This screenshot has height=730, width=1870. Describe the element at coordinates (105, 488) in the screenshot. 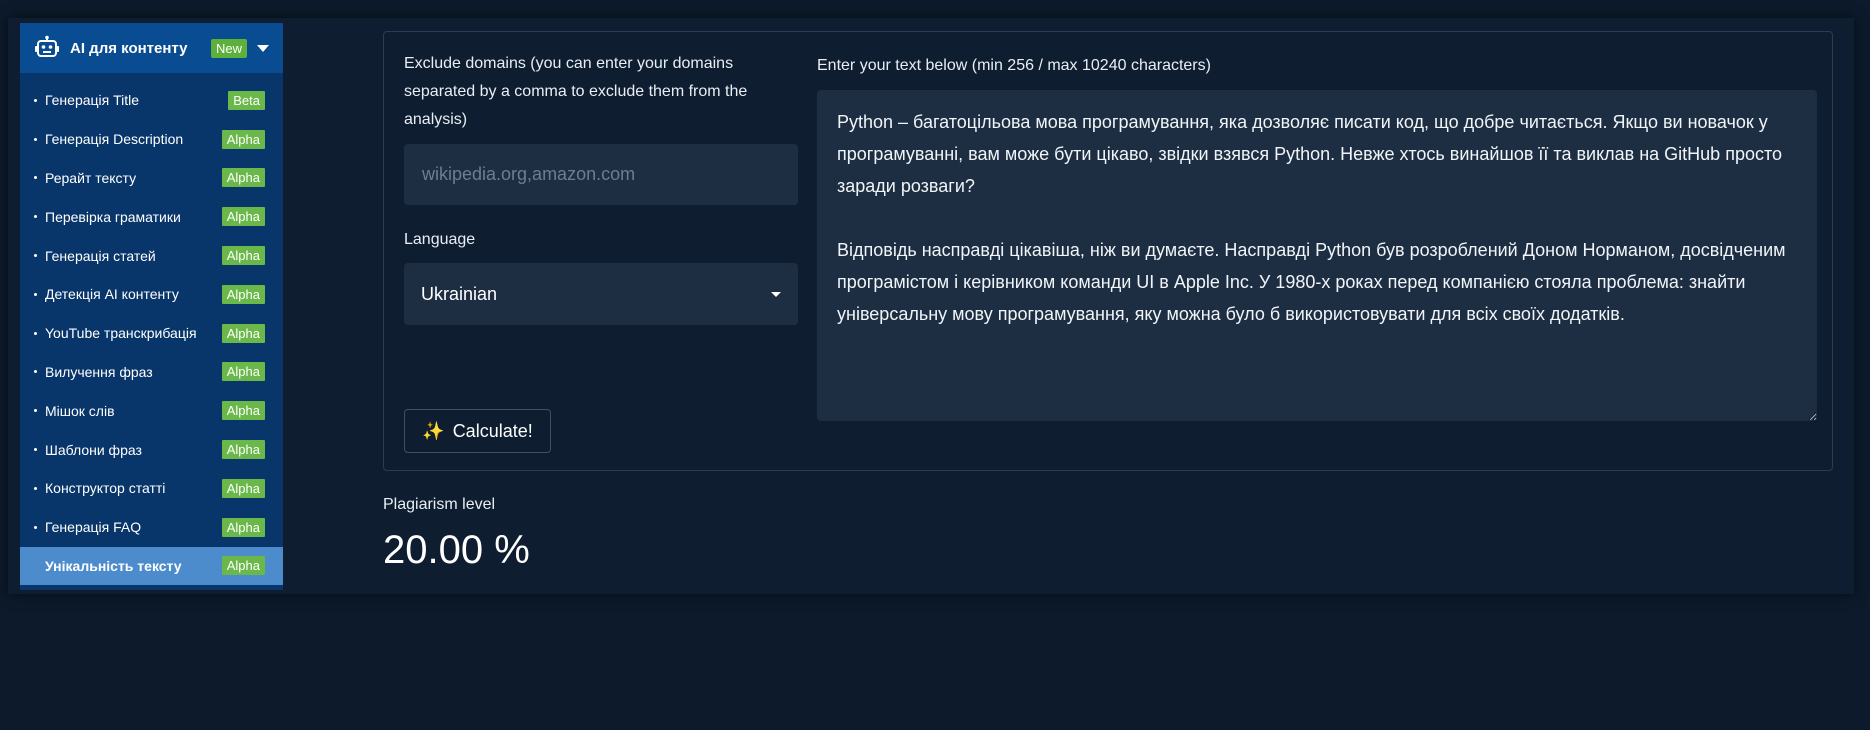

I see `sidebar-item-label: Конструктор статті` at that location.